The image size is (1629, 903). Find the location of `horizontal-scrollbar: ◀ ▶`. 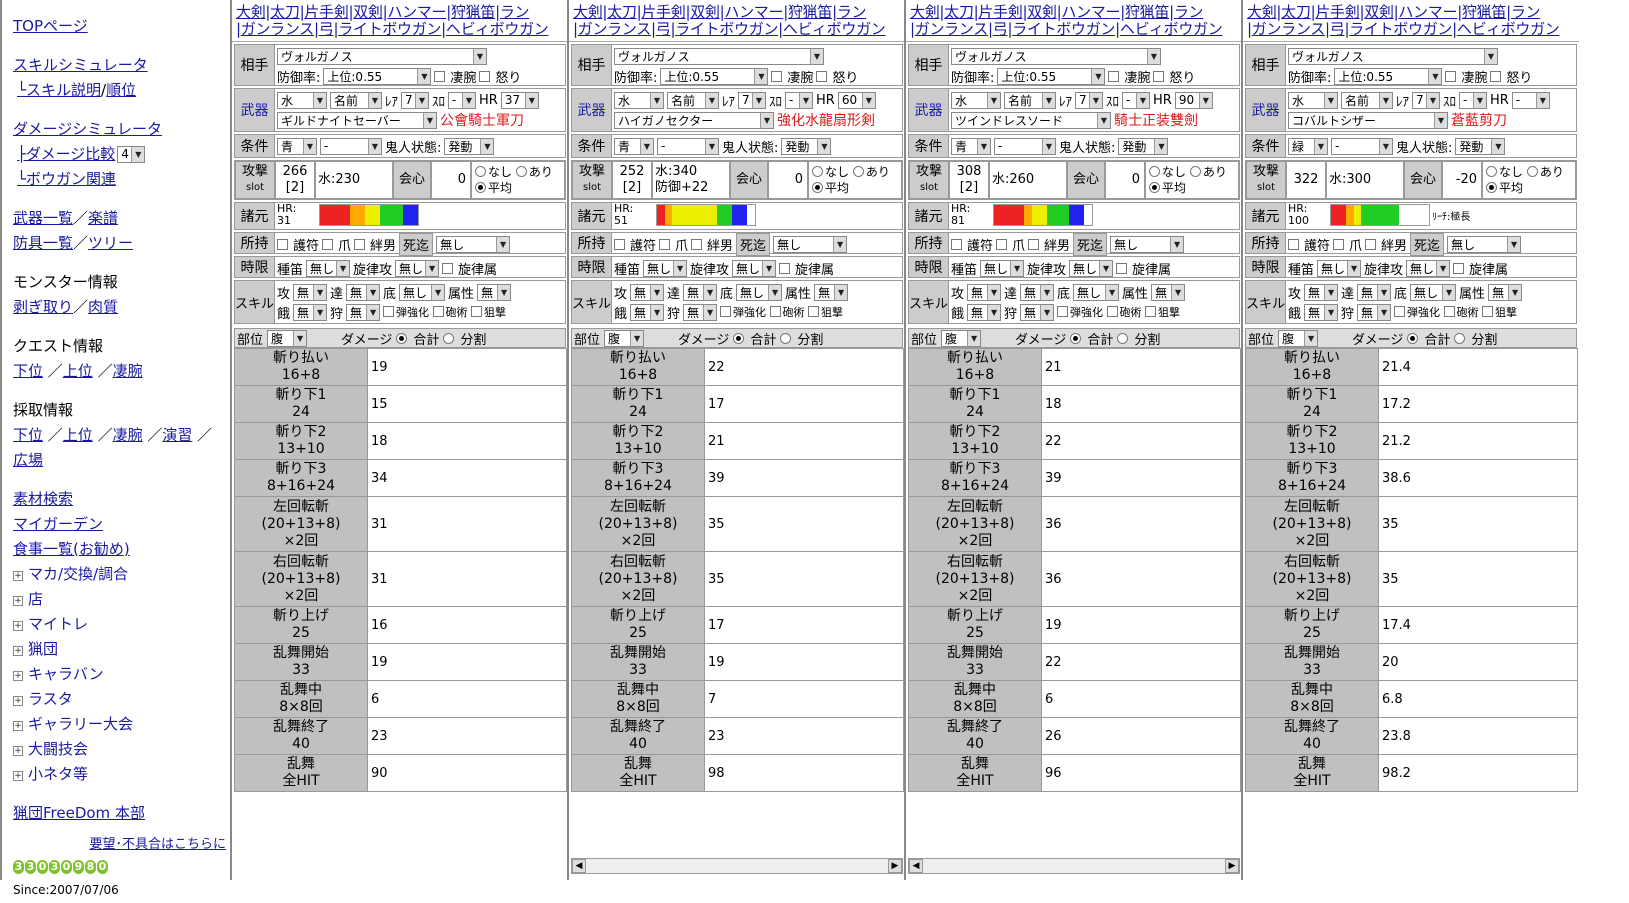

horizontal-scrollbar: ◀ ▶ is located at coordinates (1074, 866).